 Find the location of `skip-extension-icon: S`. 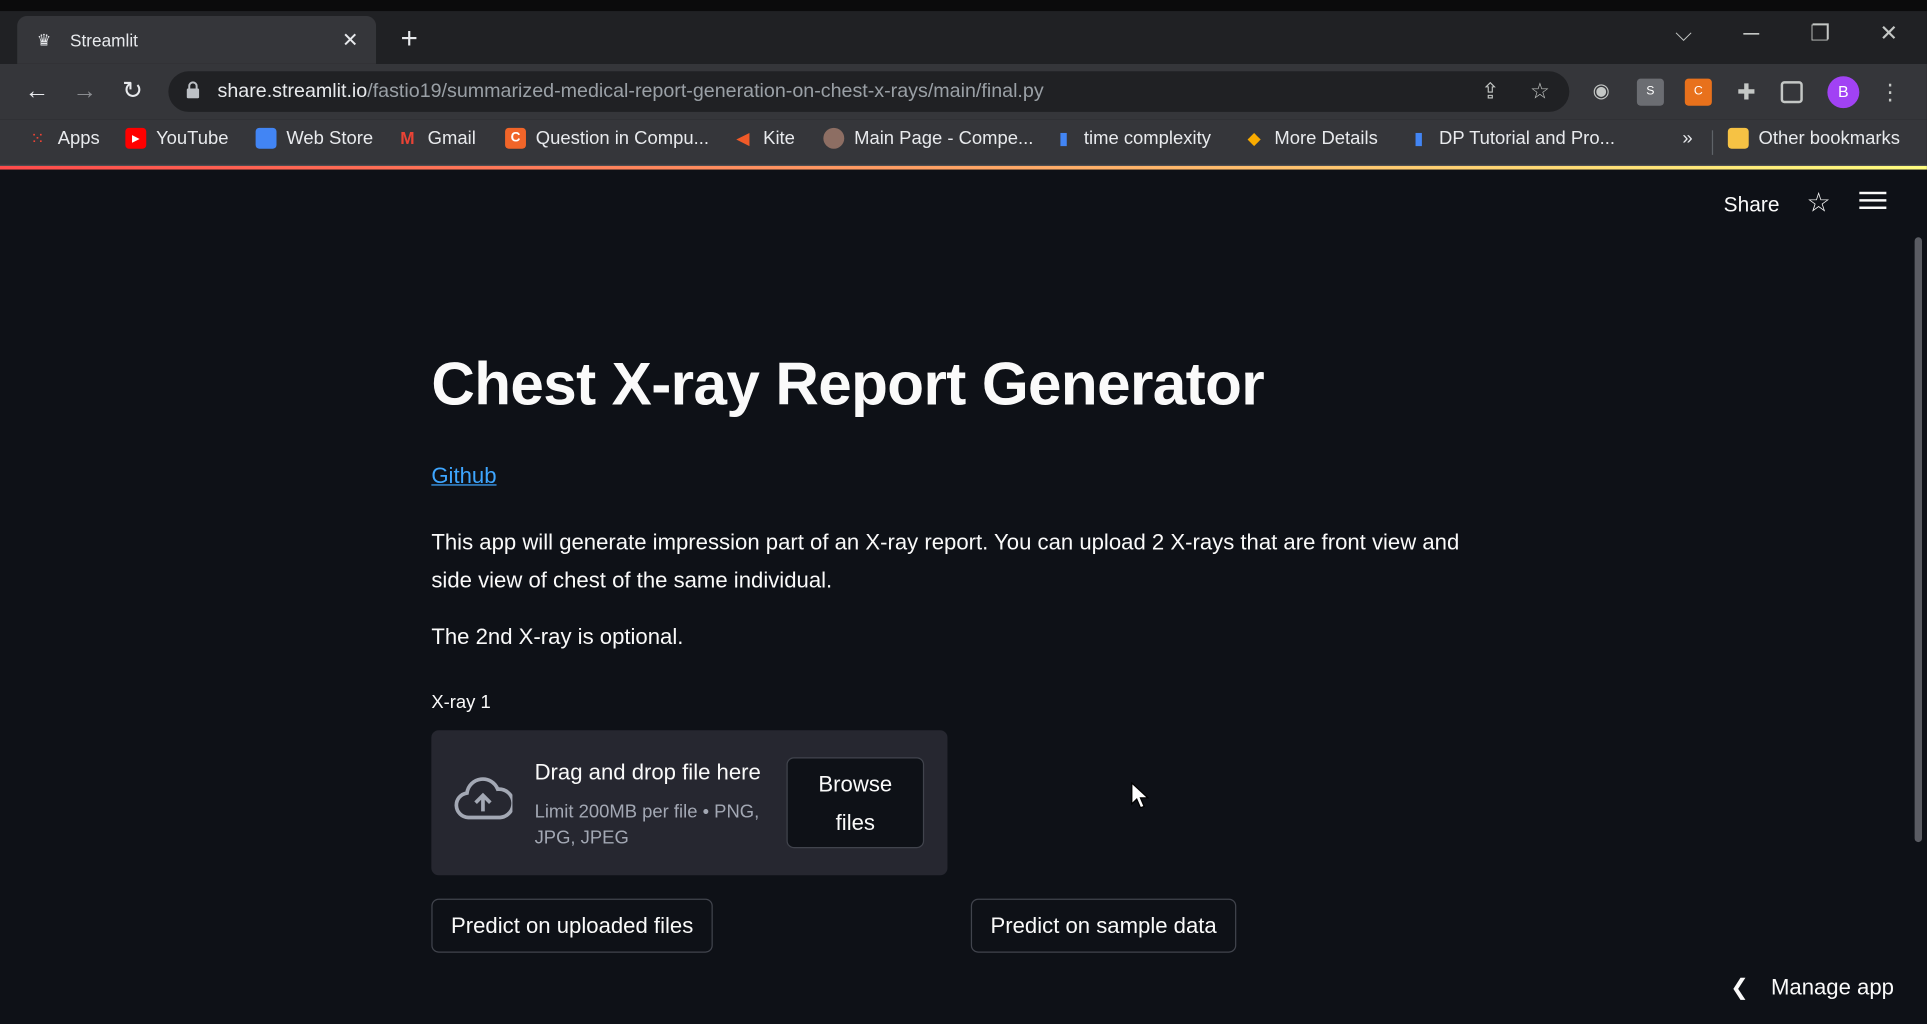

skip-extension-icon: S is located at coordinates (1650, 92).